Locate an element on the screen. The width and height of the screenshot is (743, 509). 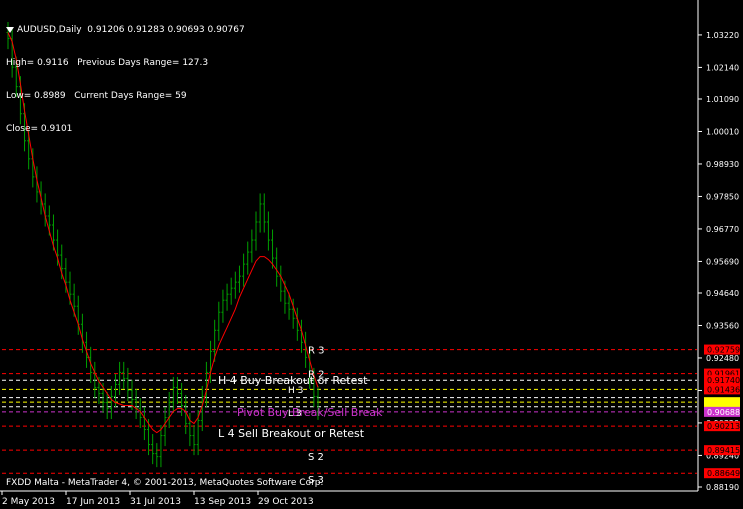
time-tick-label: 17 Jun 2013 is located at coordinates (93, 502).